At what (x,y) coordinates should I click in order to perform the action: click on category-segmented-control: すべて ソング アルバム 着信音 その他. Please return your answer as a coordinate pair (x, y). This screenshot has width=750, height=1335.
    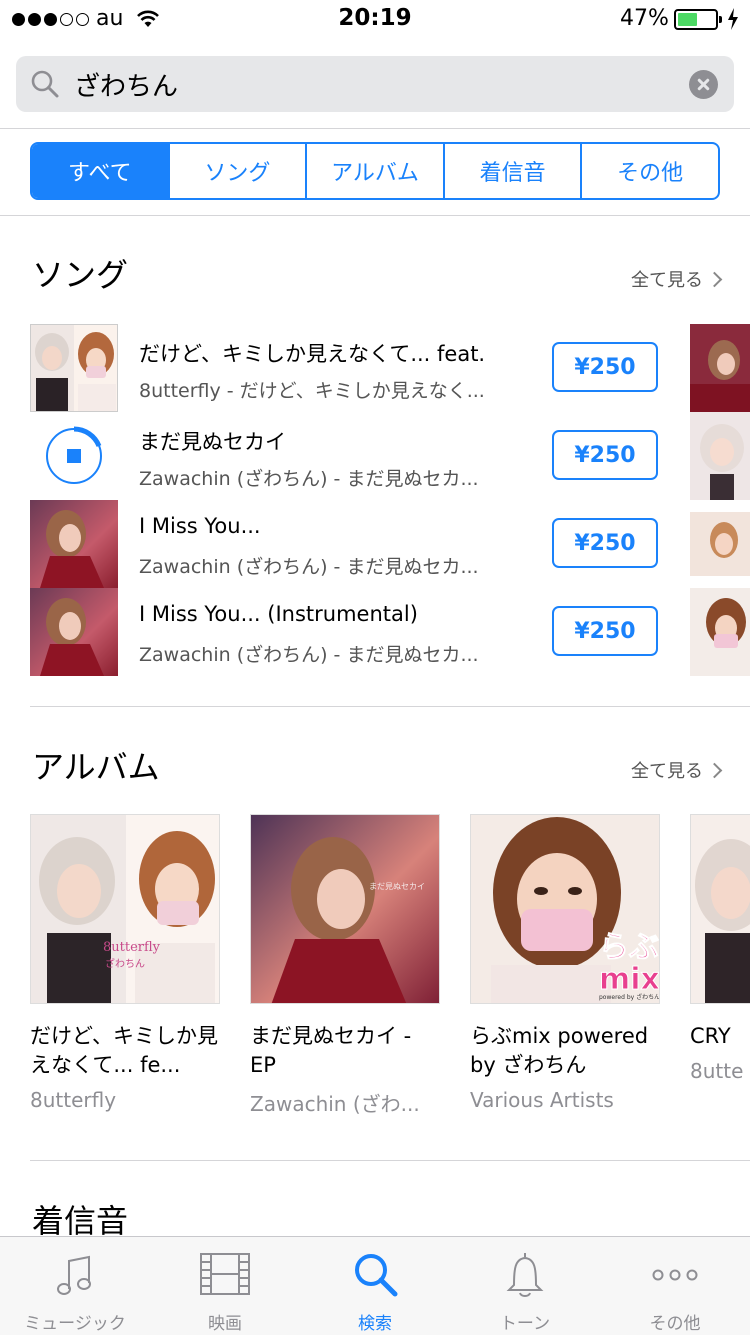
    Looking at the image, I should click on (375, 171).